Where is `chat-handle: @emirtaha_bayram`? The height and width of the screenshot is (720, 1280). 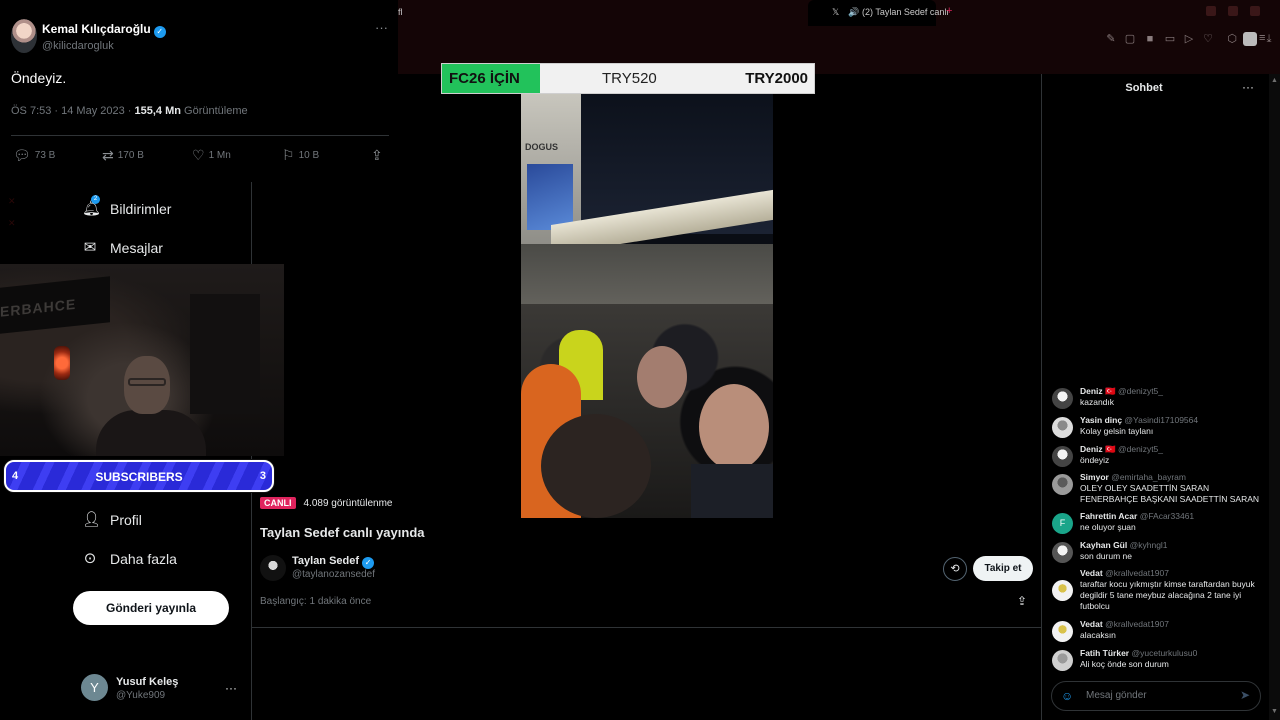 chat-handle: @emirtaha_bayram is located at coordinates (1148, 477).